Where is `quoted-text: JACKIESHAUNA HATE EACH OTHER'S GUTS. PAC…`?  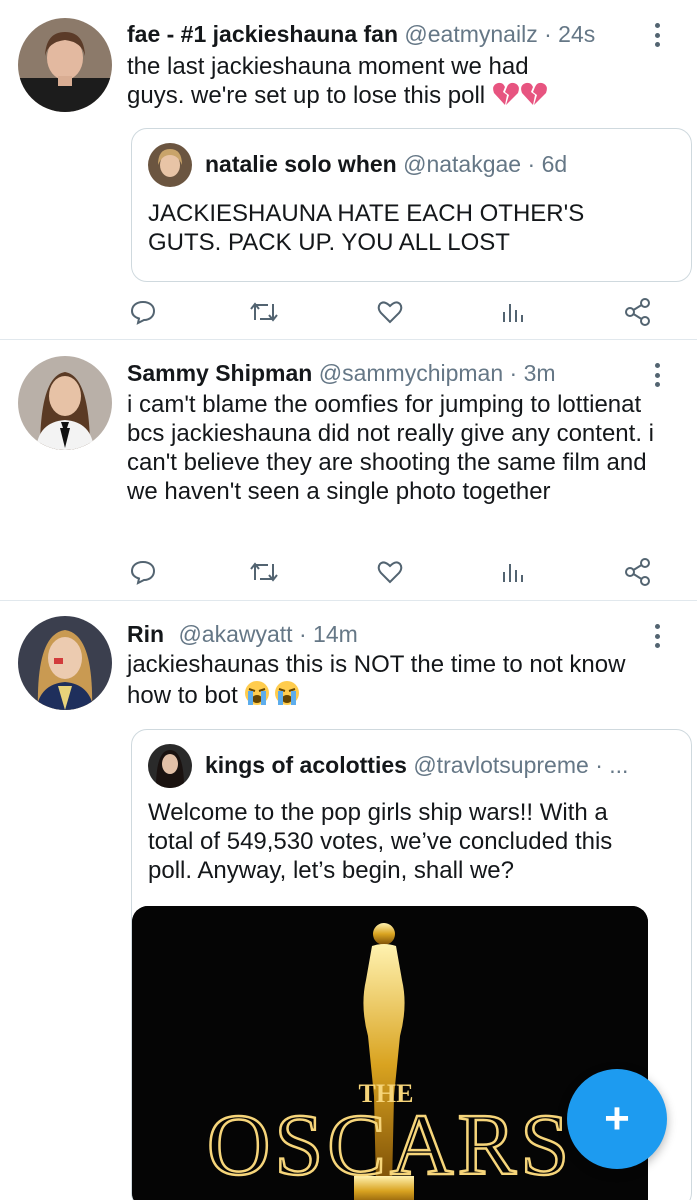 quoted-text: JACKIESHAUNA HATE EACH OTHER'S GUTS. PAC… is located at coordinates (366, 228).